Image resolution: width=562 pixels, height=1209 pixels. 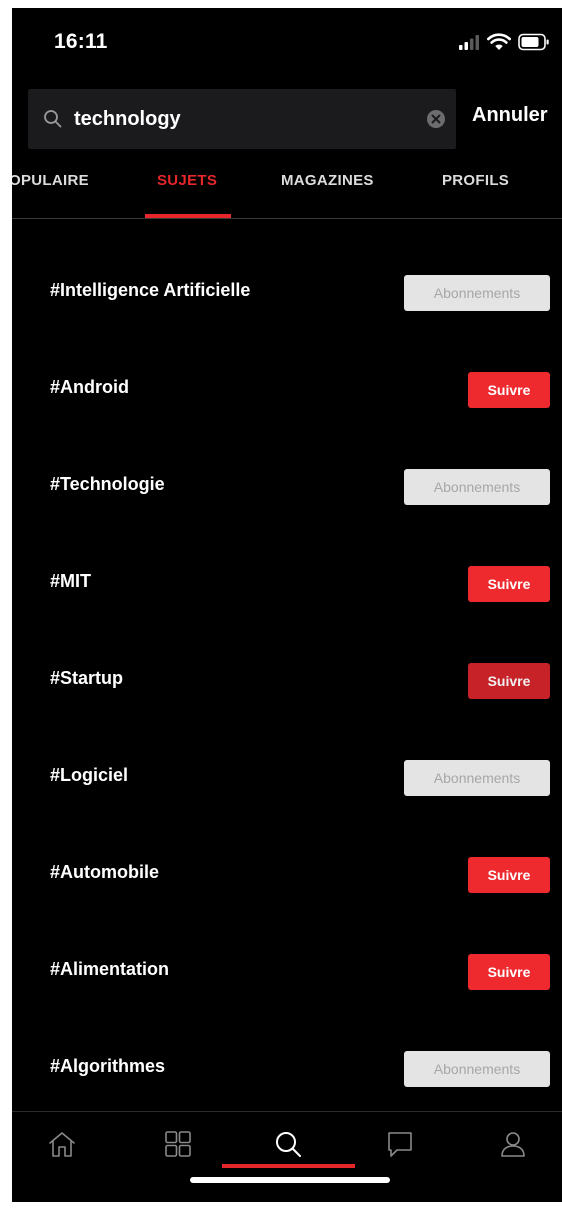 I want to click on signal-icon, so click(x=469, y=42).